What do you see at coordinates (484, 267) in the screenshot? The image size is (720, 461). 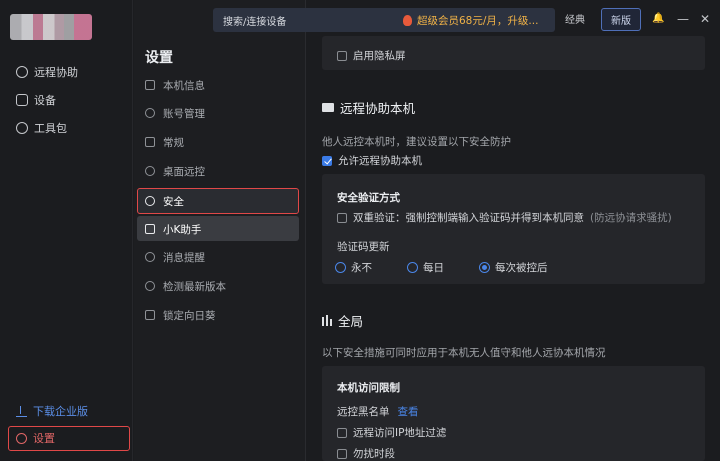 I see `radio-button-selected` at bounding box center [484, 267].